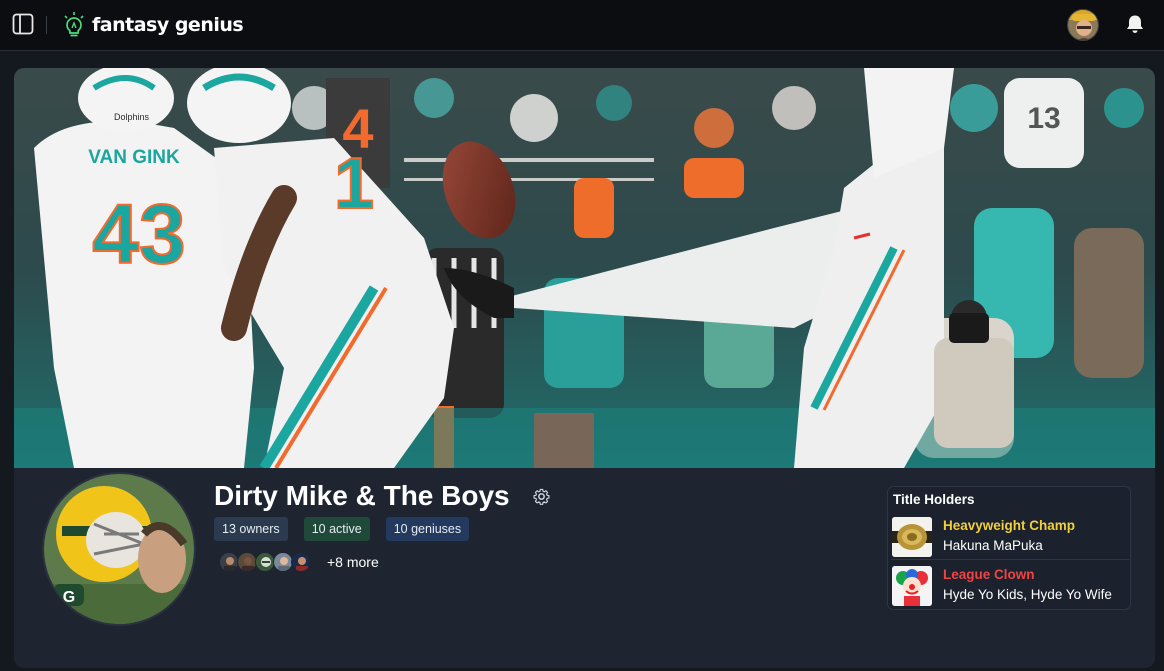  Describe the element at coordinates (989, 574) in the screenshot. I see `holder-title: League Clown` at that location.